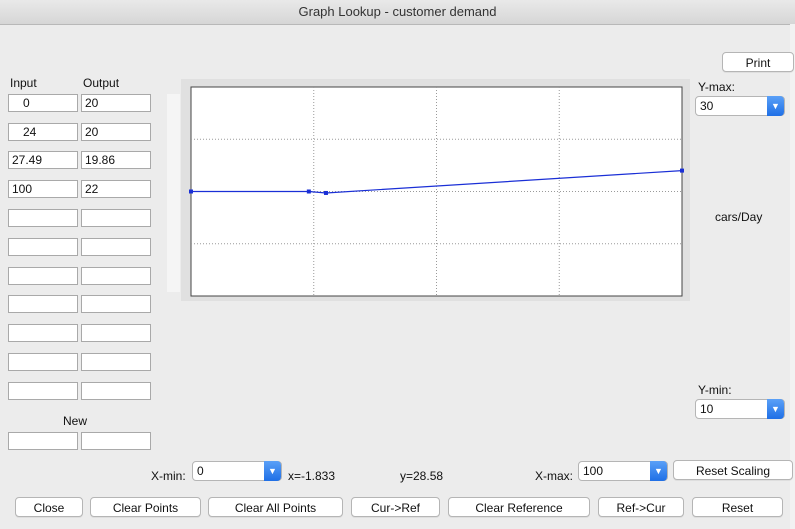 The width and height of the screenshot is (795, 529). Describe the element at coordinates (30, 132) in the screenshot. I see `input-value: 24` at that location.